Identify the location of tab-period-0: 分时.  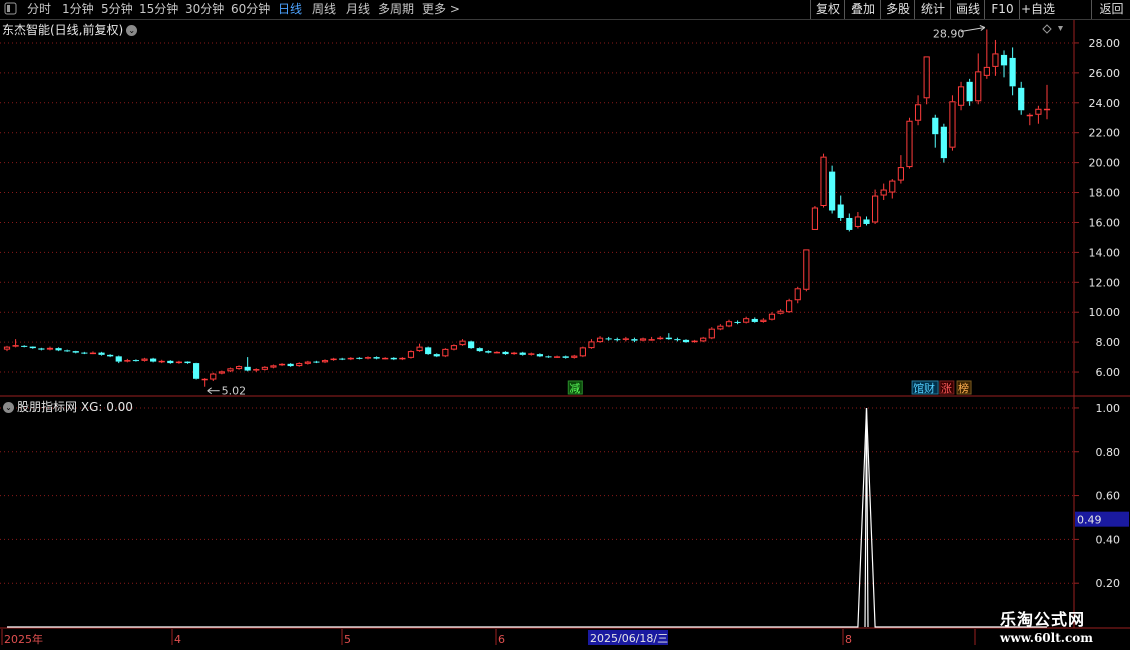
(39, 9).